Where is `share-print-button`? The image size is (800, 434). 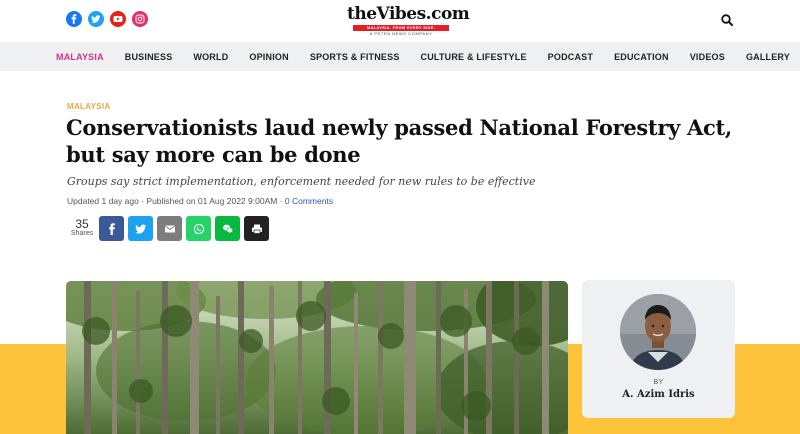 share-print-button is located at coordinates (256, 228).